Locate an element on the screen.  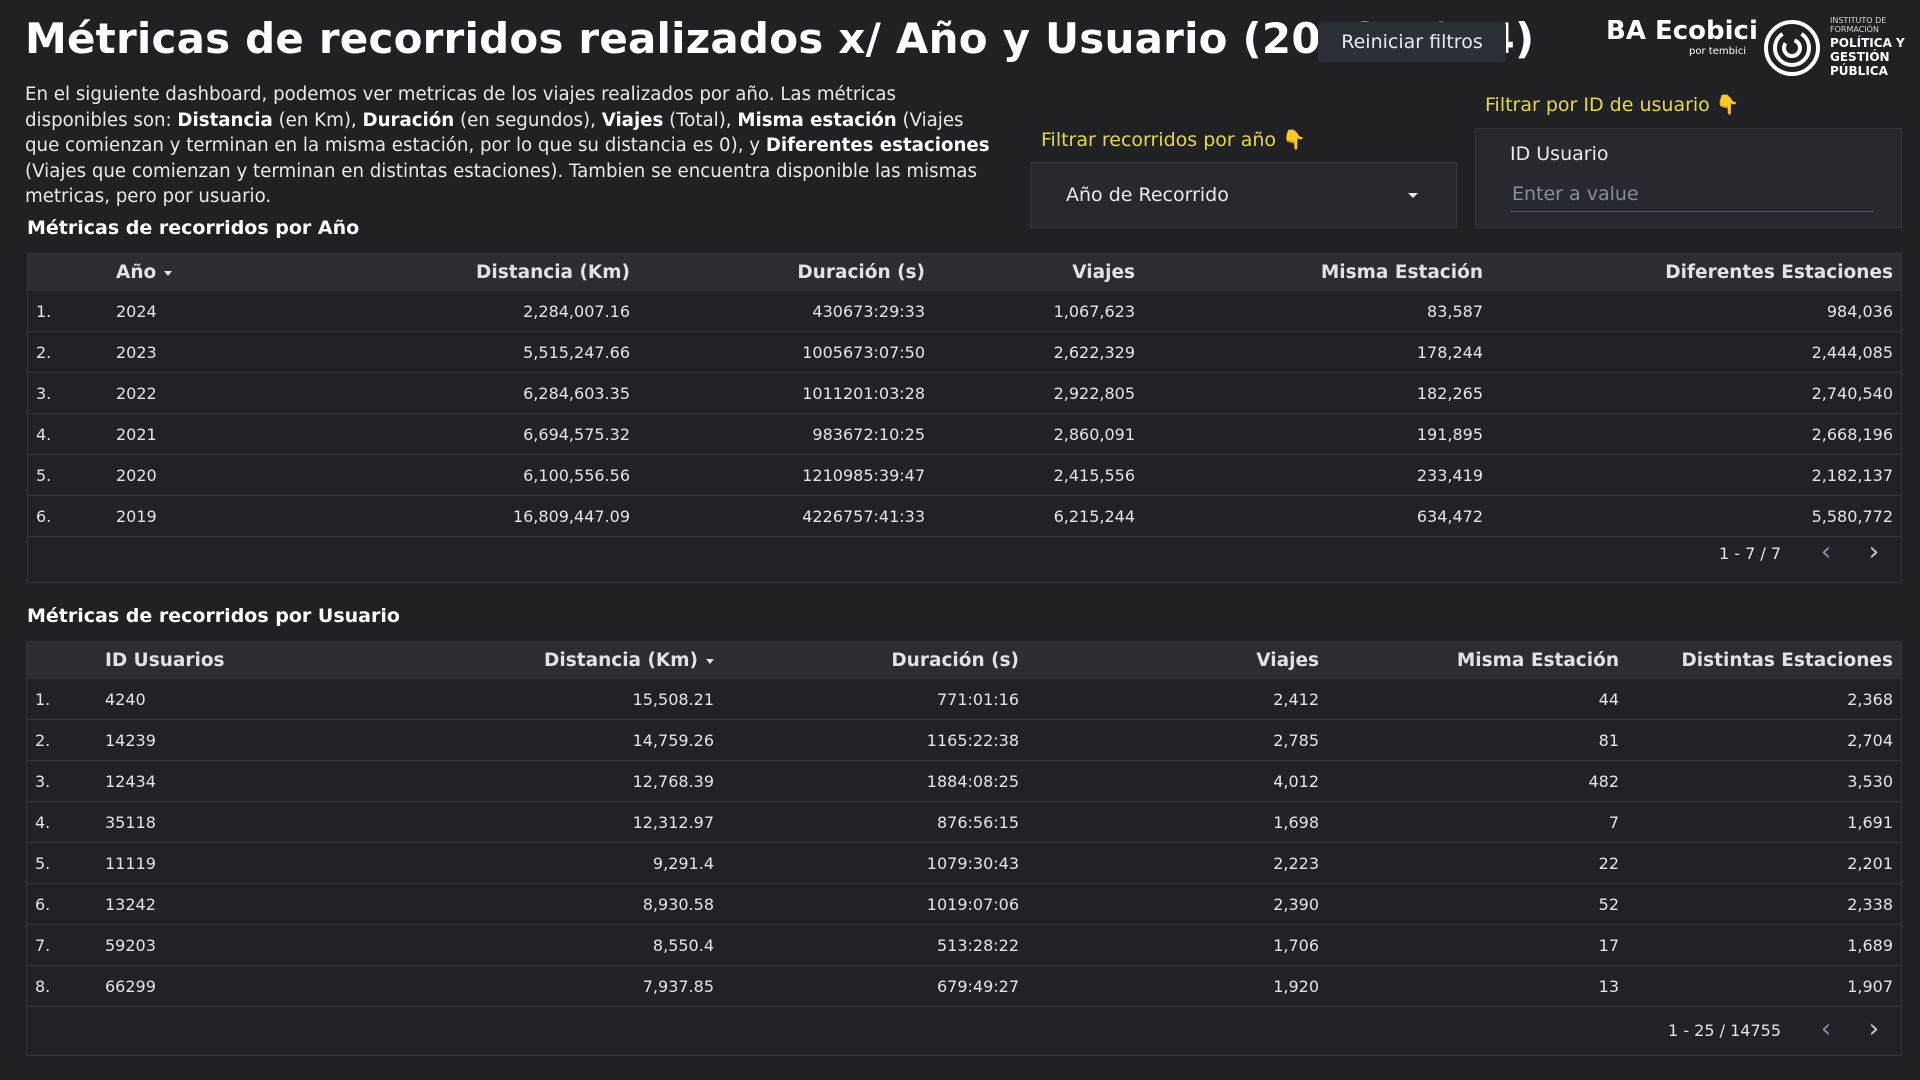
ecobici-logo: BA Ecobici por tembici is located at coordinates (1682, 38).